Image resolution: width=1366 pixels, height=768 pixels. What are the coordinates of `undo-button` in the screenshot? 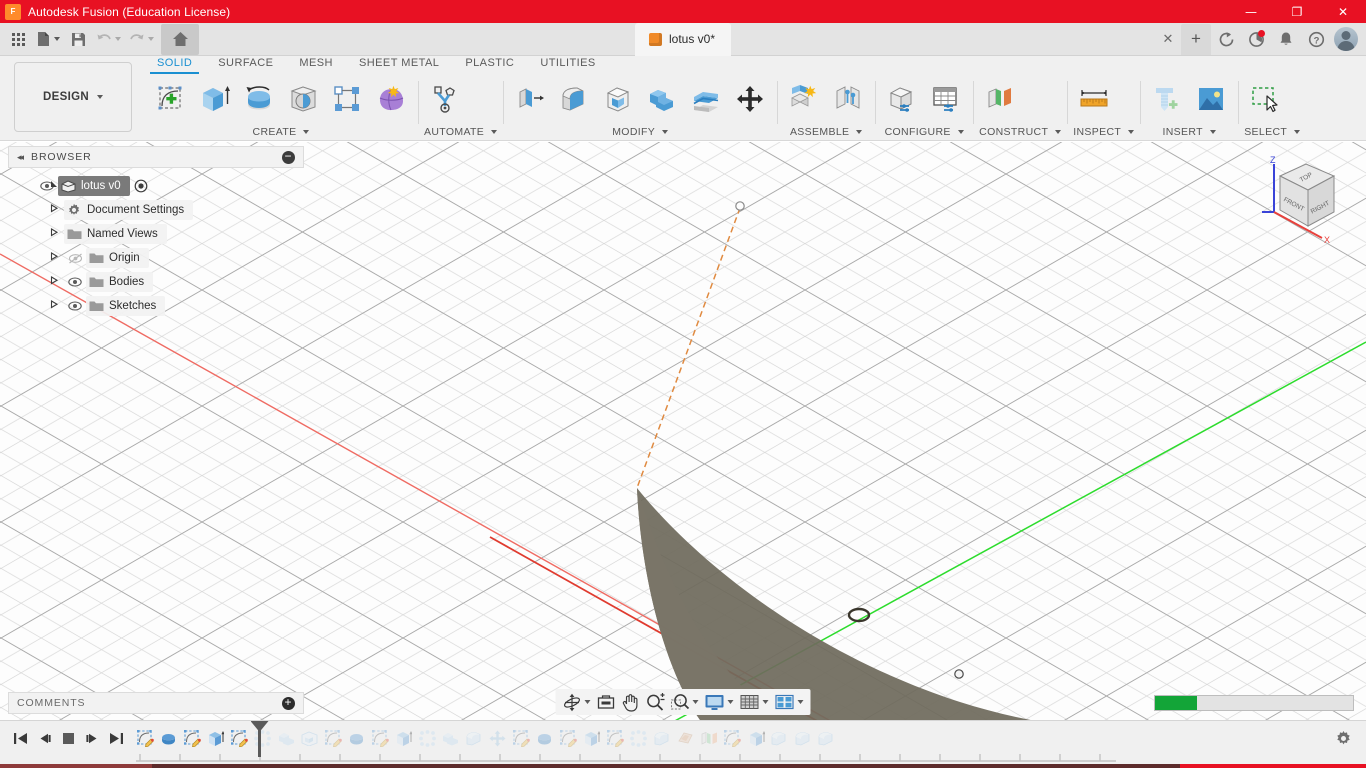 It's located at (108, 39).